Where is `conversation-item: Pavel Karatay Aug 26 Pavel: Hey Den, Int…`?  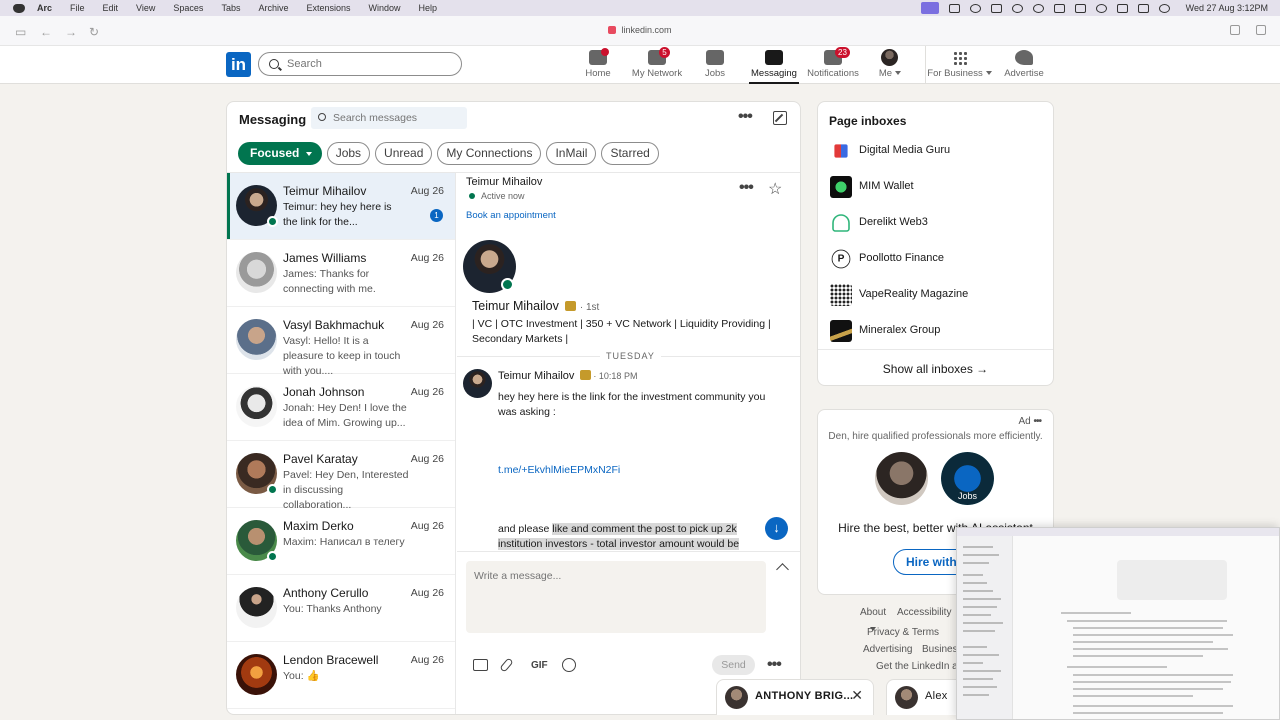
conversation-item: Pavel Karatay Aug 26 Pavel: Hey Den, Int… is located at coordinates (341, 476).